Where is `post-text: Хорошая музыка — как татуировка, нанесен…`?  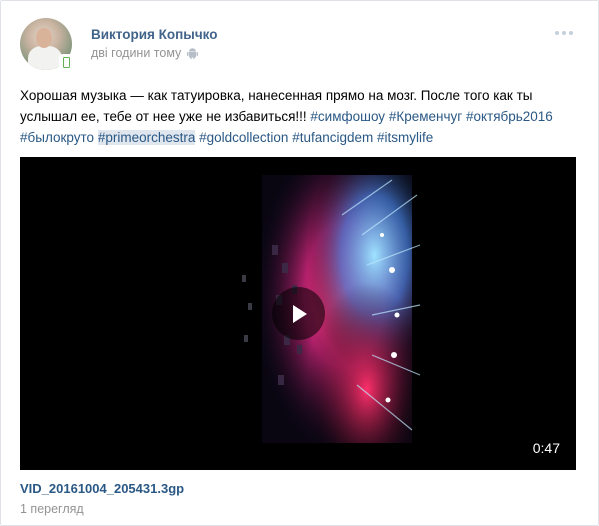 post-text: Хорошая музыка — как татуировка, нанесен… is located at coordinates (302, 116).